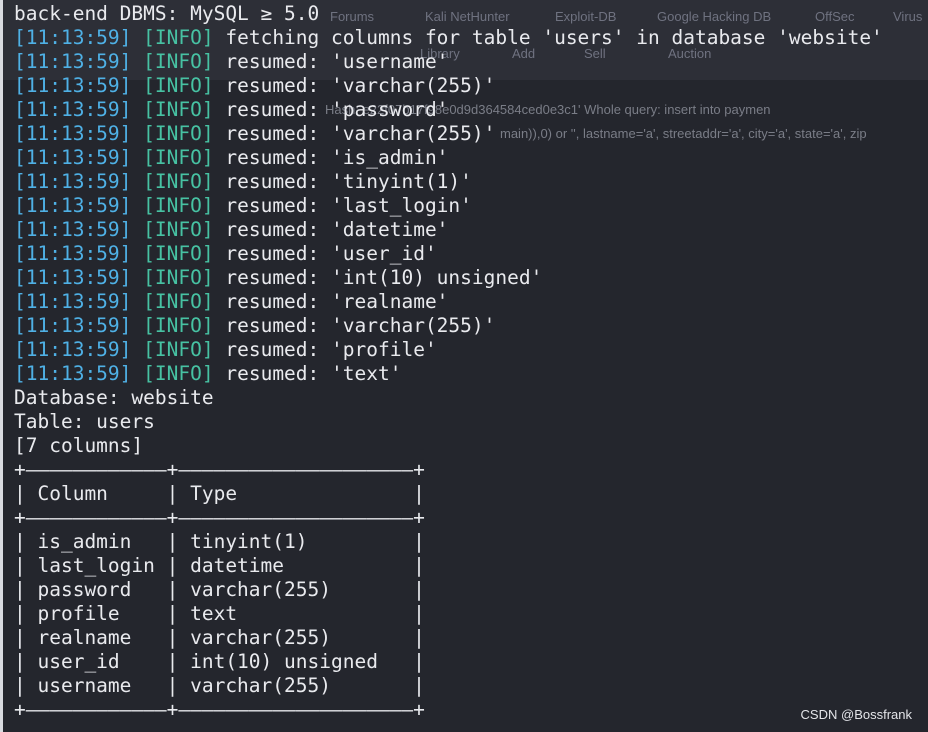 This screenshot has width=928, height=732. I want to click on table-row: | user_id | int(10) unsigned |, so click(219, 661).